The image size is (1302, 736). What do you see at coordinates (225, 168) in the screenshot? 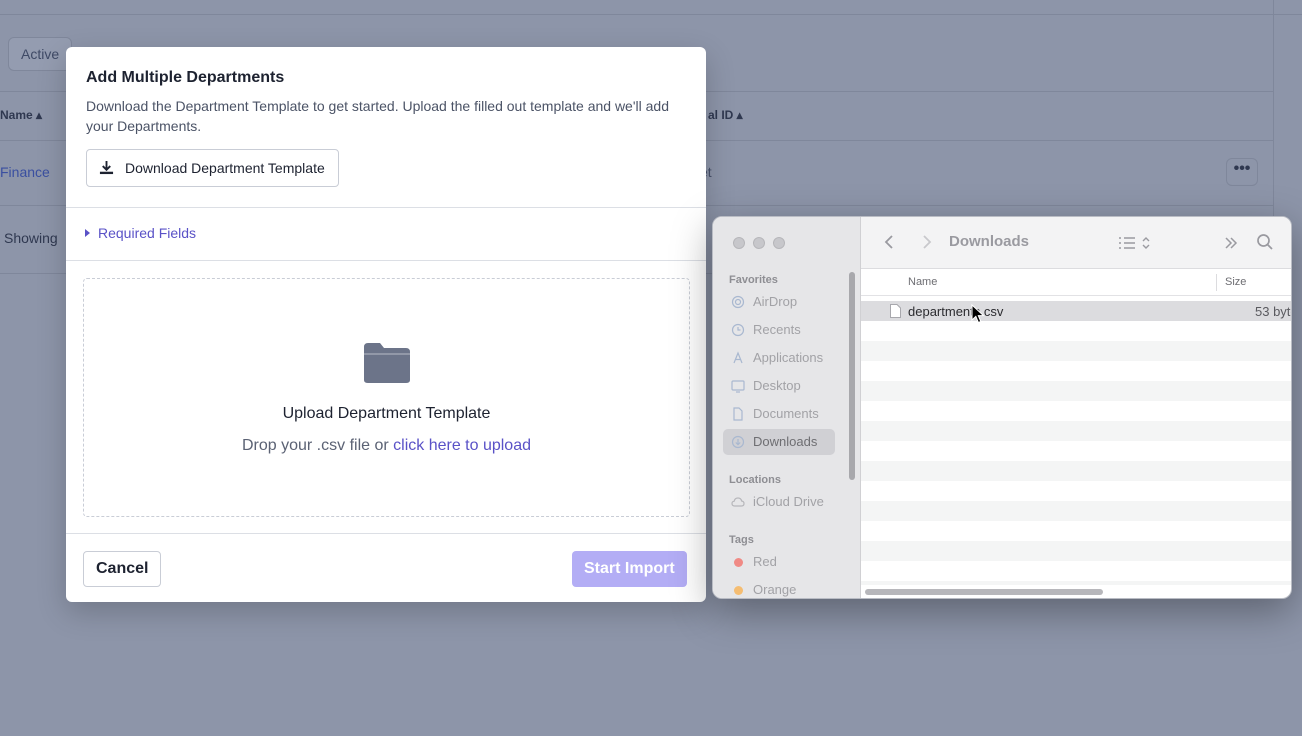
I see `download-template-label: Download Department Template` at bounding box center [225, 168].